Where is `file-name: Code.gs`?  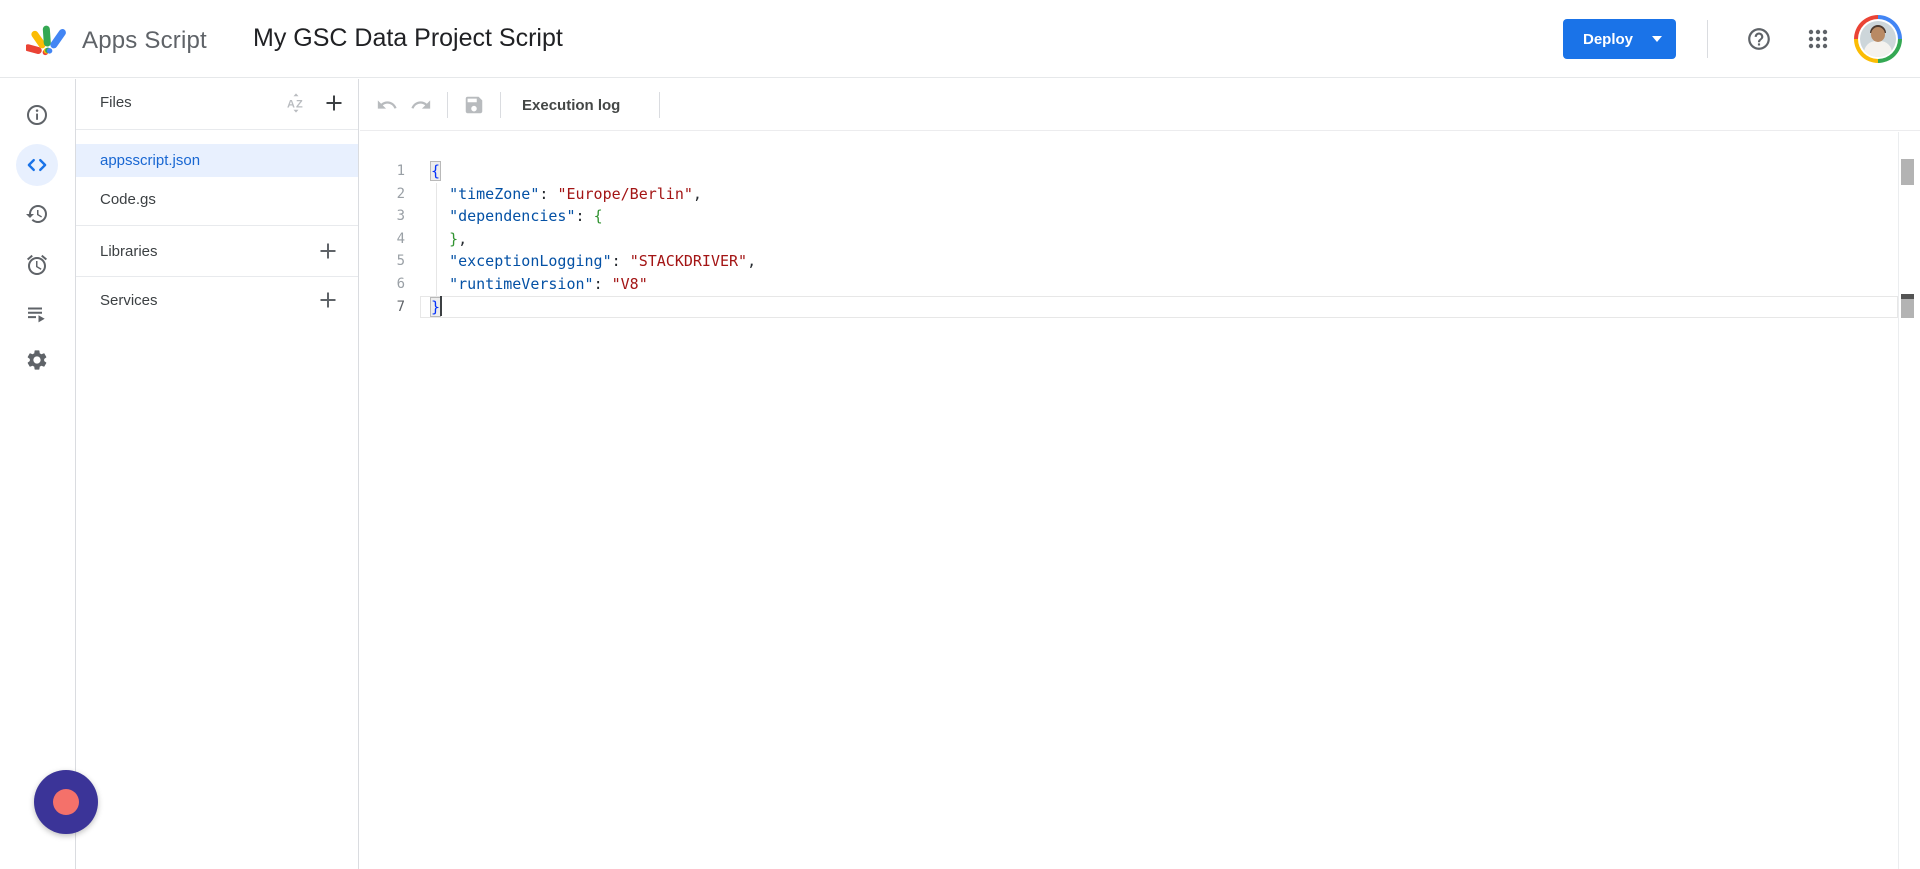 file-name: Code.gs is located at coordinates (128, 199).